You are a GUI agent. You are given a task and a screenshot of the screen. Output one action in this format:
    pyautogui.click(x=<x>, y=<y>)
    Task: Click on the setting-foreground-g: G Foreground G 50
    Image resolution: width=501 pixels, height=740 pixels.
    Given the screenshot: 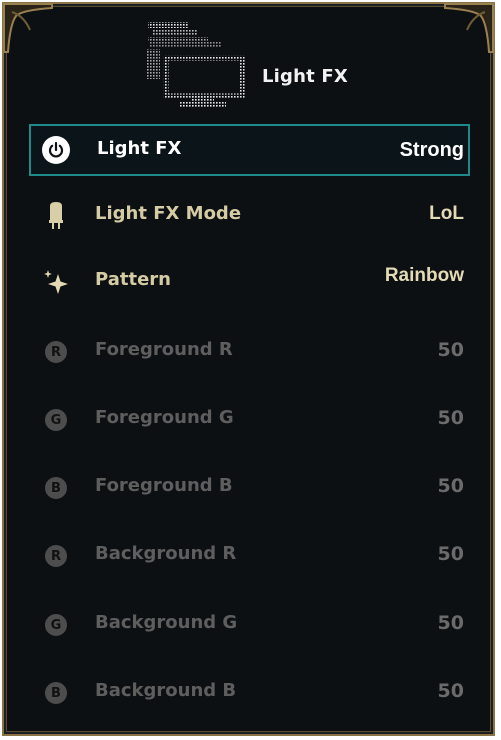 What is the action you would take?
    pyautogui.click(x=249, y=420)
    